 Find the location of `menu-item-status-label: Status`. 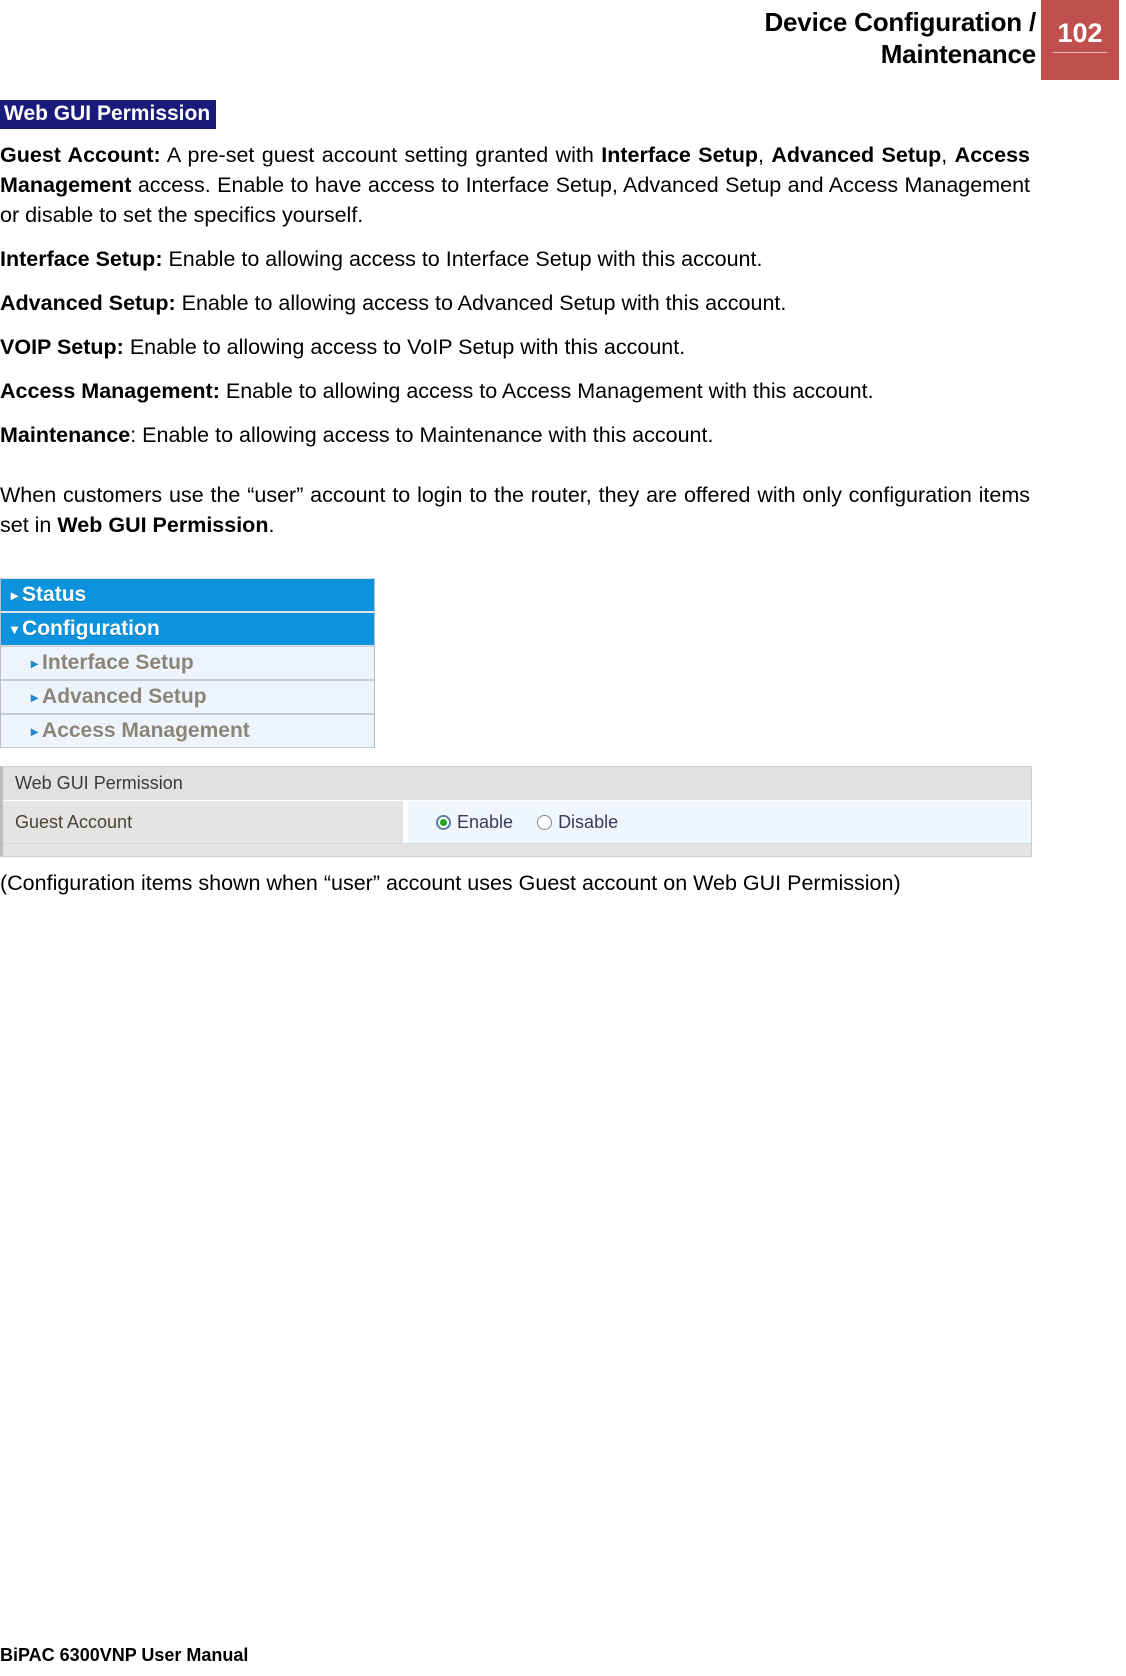

menu-item-status-label: Status is located at coordinates (54, 594).